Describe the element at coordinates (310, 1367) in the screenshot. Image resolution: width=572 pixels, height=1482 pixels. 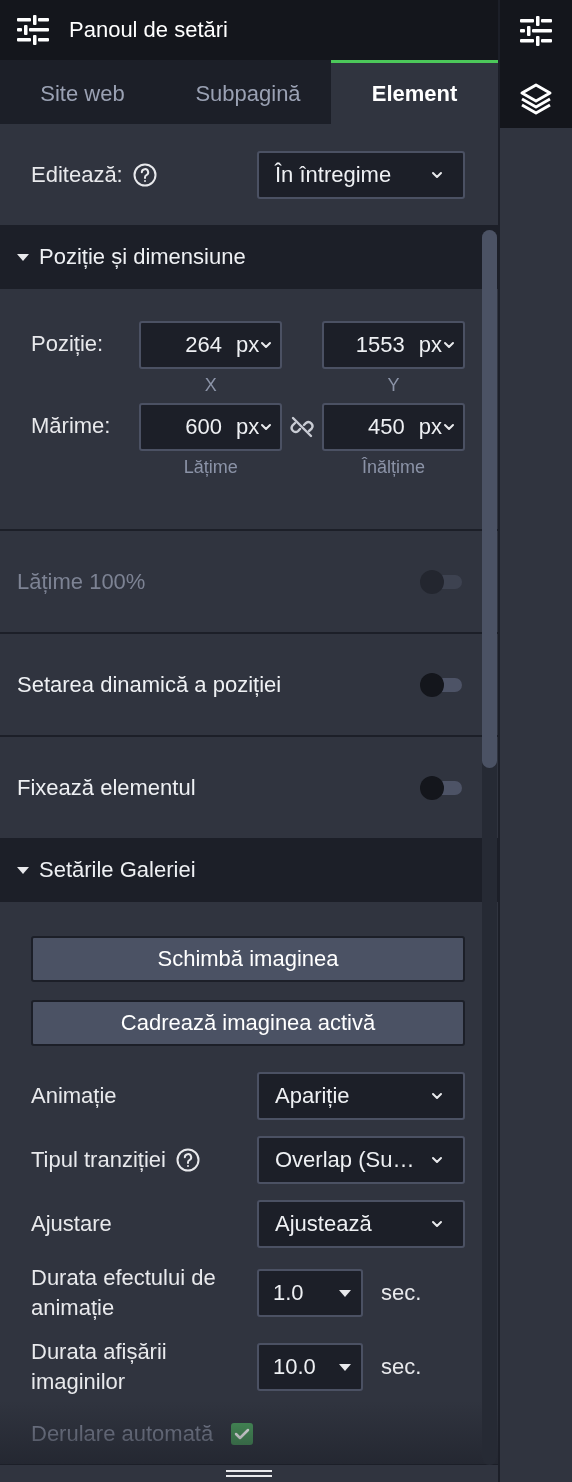
I see `number-dropdown: 10.0` at that location.